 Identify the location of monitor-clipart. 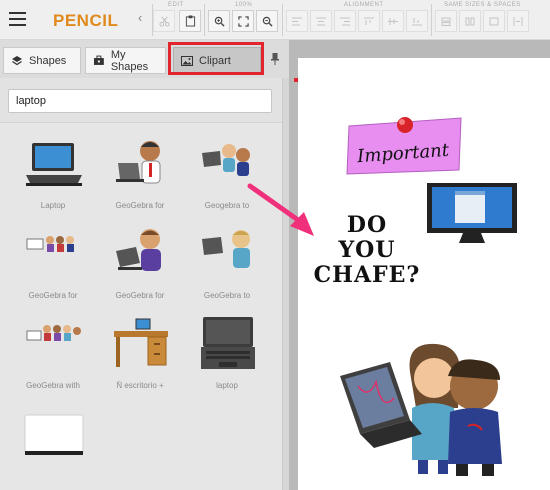
(472, 214).